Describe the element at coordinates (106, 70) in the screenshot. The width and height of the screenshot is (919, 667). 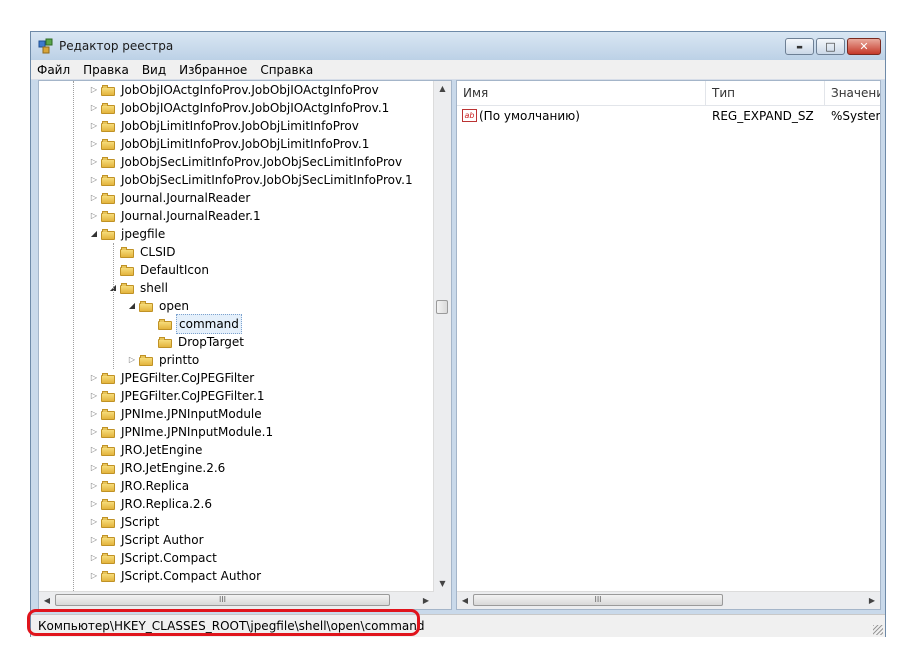
I see `menu-edit: Правка` at that location.